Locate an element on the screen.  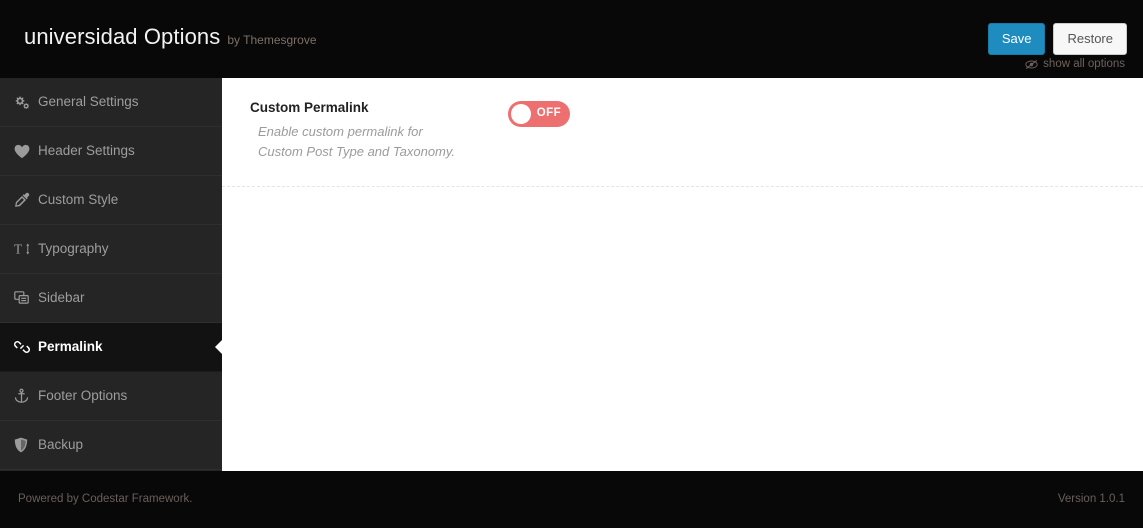
header-action-buttons: Save Restore is located at coordinates (1057, 39).